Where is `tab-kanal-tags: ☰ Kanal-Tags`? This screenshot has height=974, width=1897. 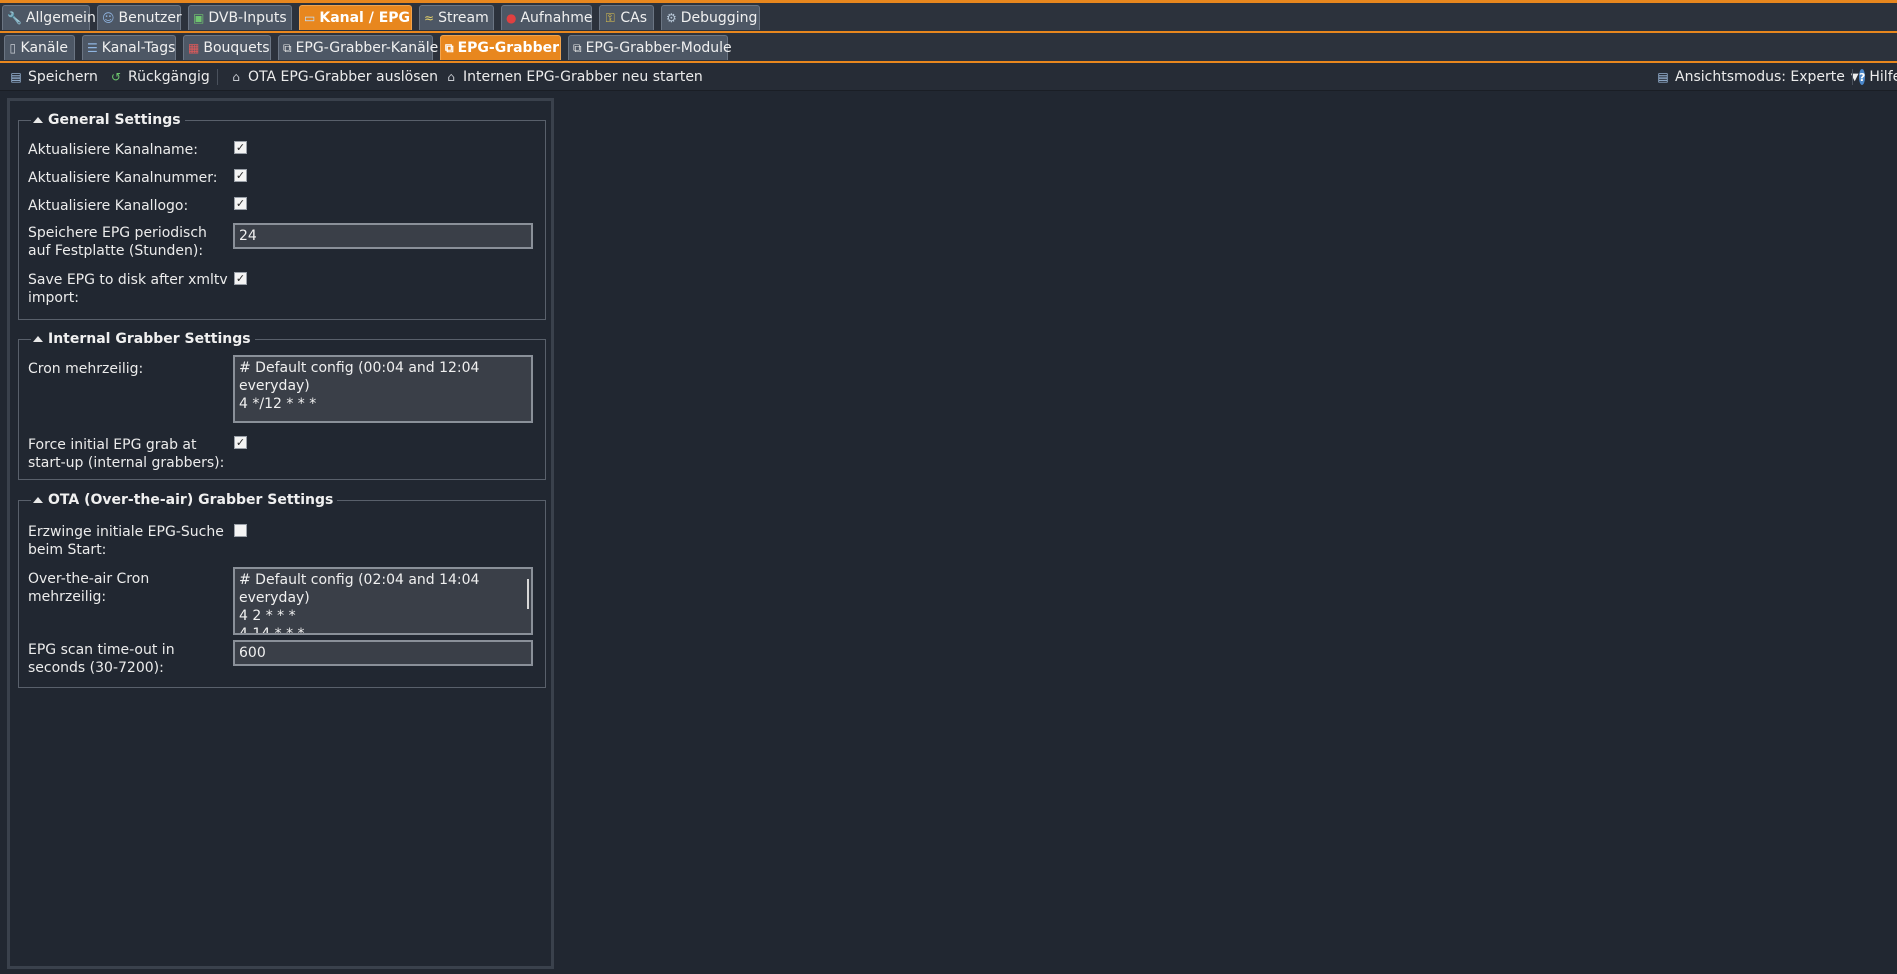 tab-kanal-tags: ☰ Kanal-Tags is located at coordinates (129, 47).